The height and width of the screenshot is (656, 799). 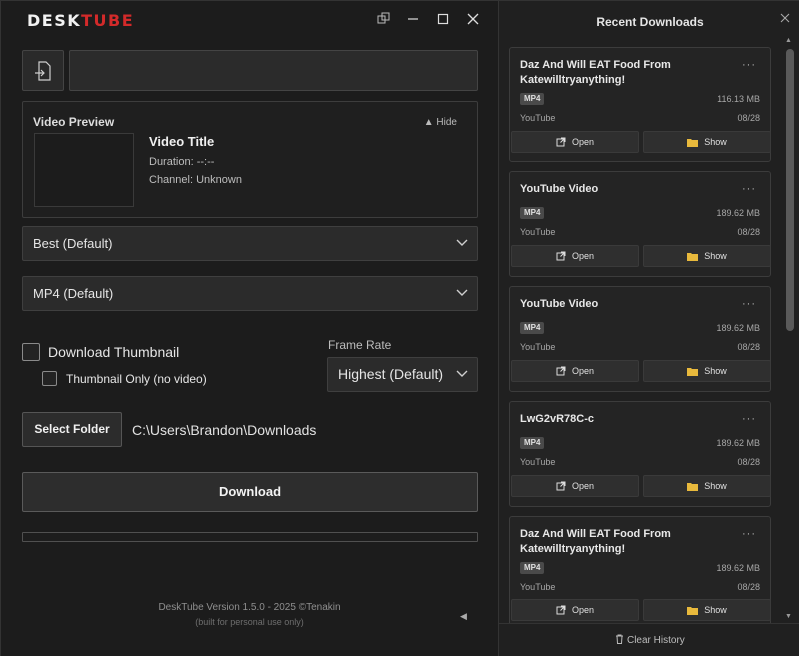 I want to click on recent-downloads-footer: Clear History, so click(x=649, y=639).